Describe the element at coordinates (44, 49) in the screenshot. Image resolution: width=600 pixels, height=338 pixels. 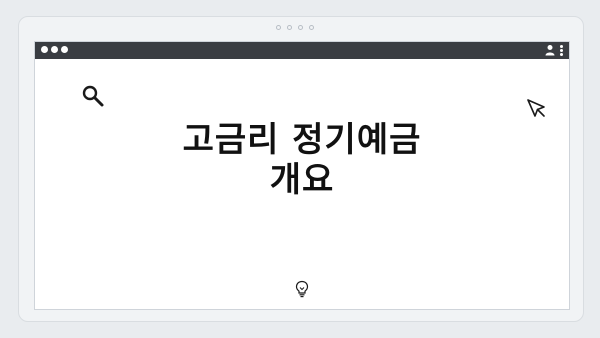
I see `window-close-dot` at that location.